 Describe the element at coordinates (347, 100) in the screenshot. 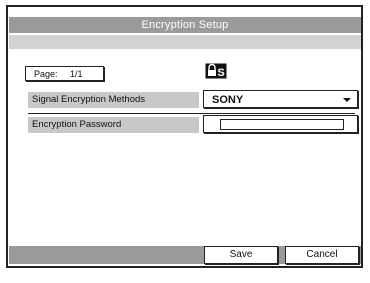

I see `dropdown-arrow-icon` at that location.